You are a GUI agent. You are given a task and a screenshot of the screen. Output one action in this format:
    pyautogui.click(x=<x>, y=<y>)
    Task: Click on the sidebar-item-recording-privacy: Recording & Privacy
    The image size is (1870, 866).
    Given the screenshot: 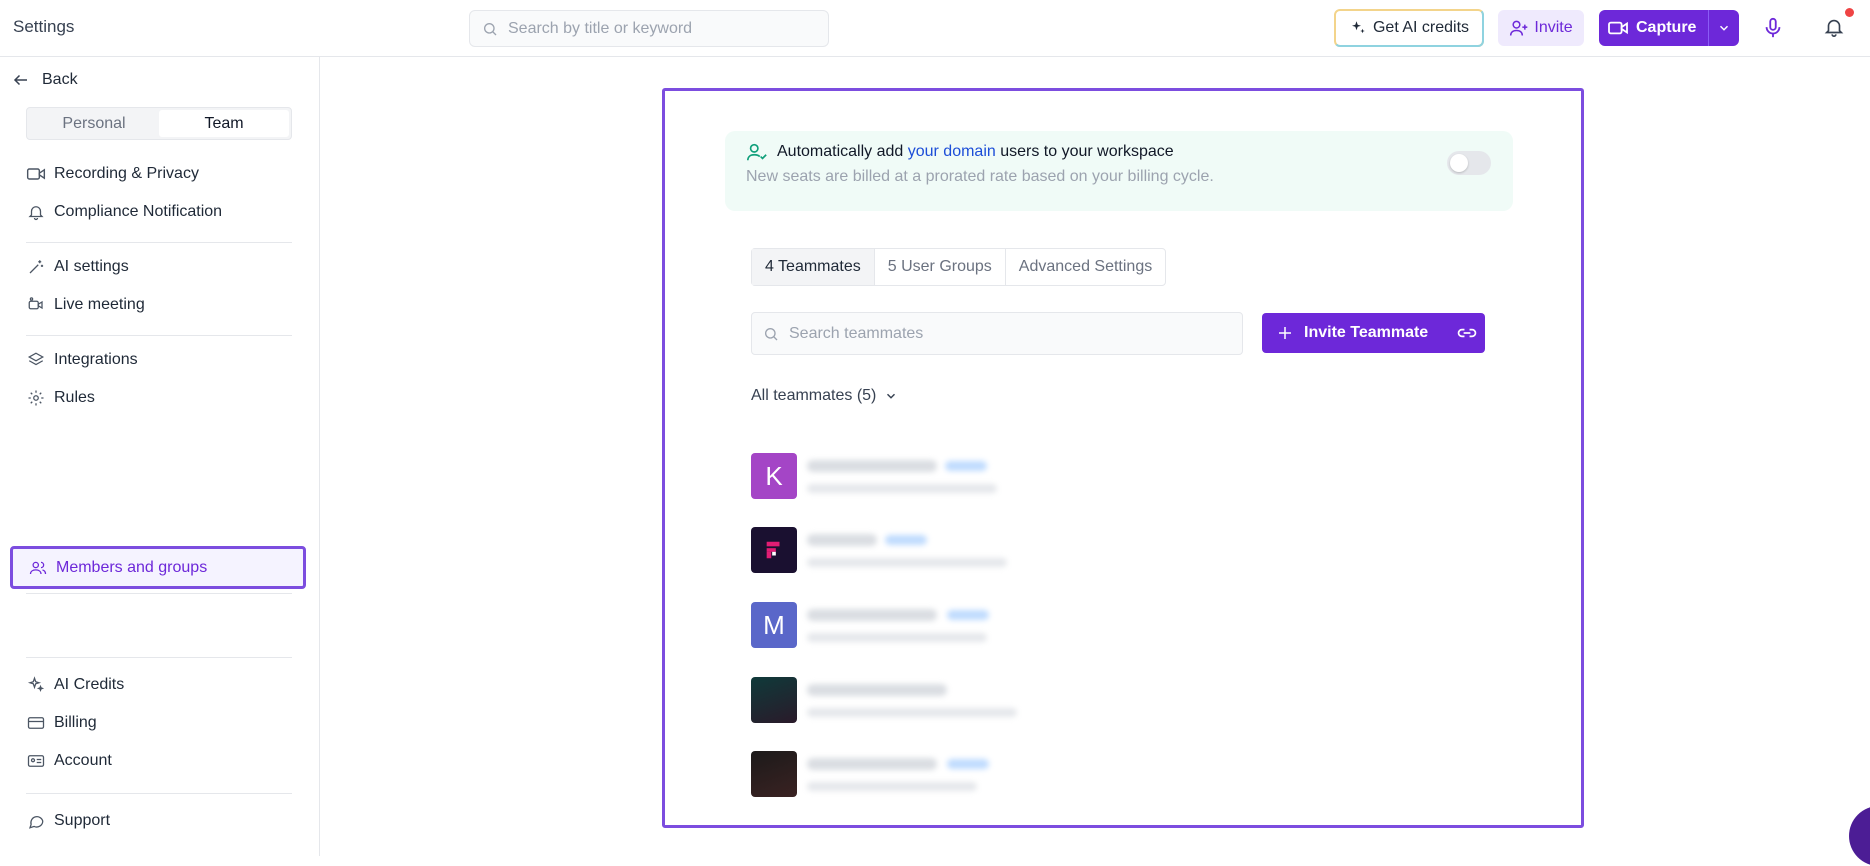 What is the action you would take?
    pyautogui.click(x=112, y=174)
    